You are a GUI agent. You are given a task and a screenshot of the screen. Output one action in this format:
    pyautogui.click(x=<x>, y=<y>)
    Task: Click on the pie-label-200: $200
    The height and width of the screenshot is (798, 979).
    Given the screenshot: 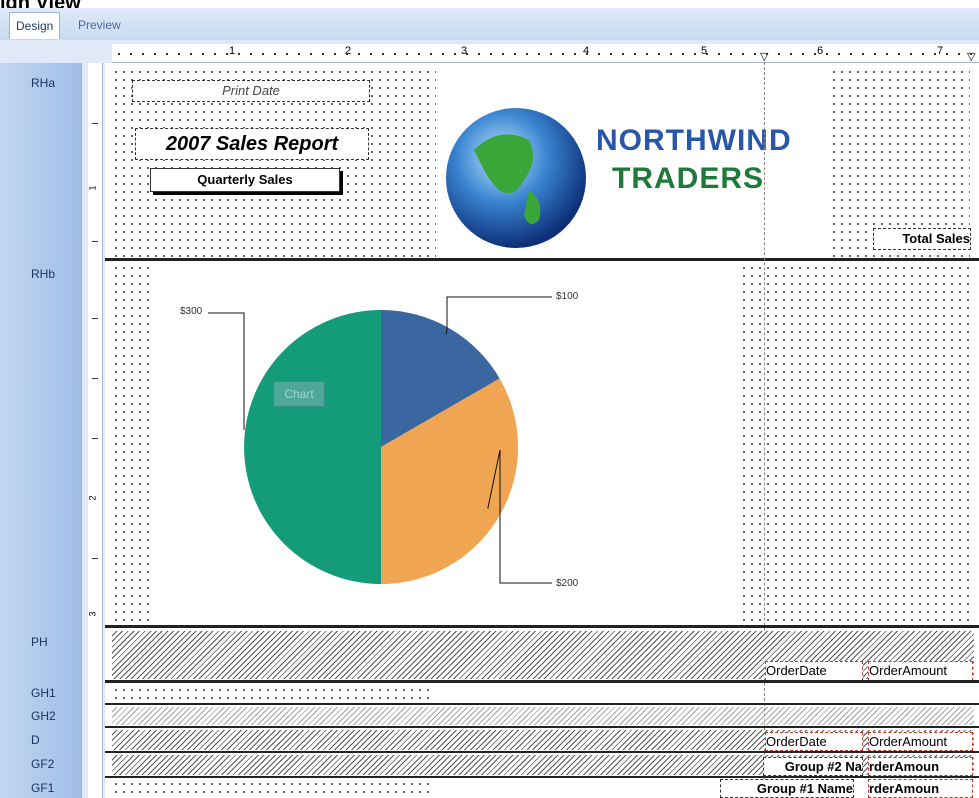 What is the action you would take?
    pyautogui.click(x=567, y=583)
    